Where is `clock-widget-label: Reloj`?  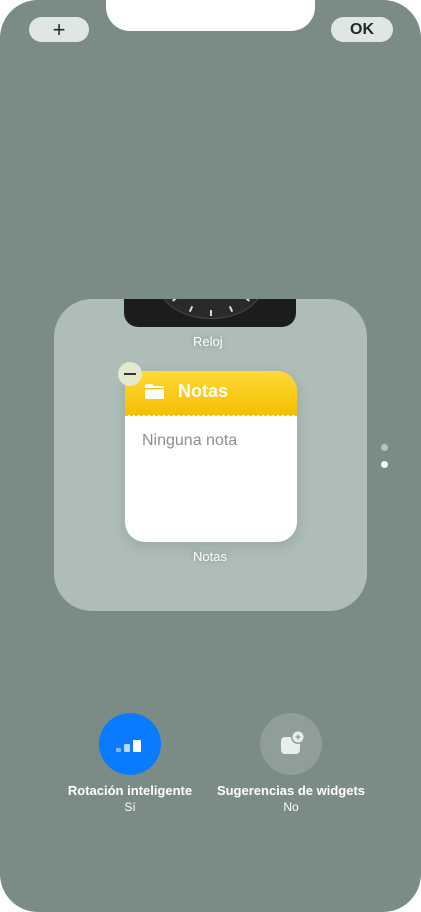 clock-widget-label: Reloj is located at coordinates (208, 341).